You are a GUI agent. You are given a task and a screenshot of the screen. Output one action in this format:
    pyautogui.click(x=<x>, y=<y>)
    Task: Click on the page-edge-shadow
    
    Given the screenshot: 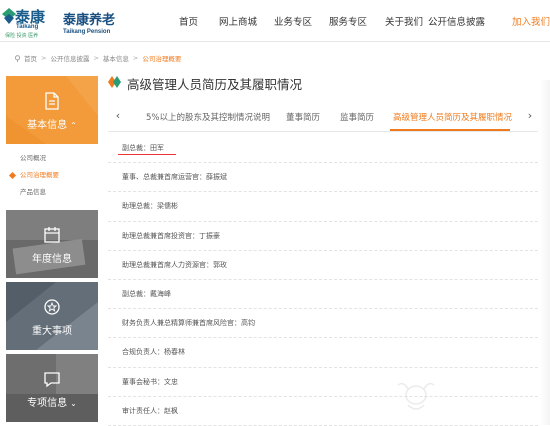 What is the action you would take?
    pyautogui.click(x=545, y=252)
    